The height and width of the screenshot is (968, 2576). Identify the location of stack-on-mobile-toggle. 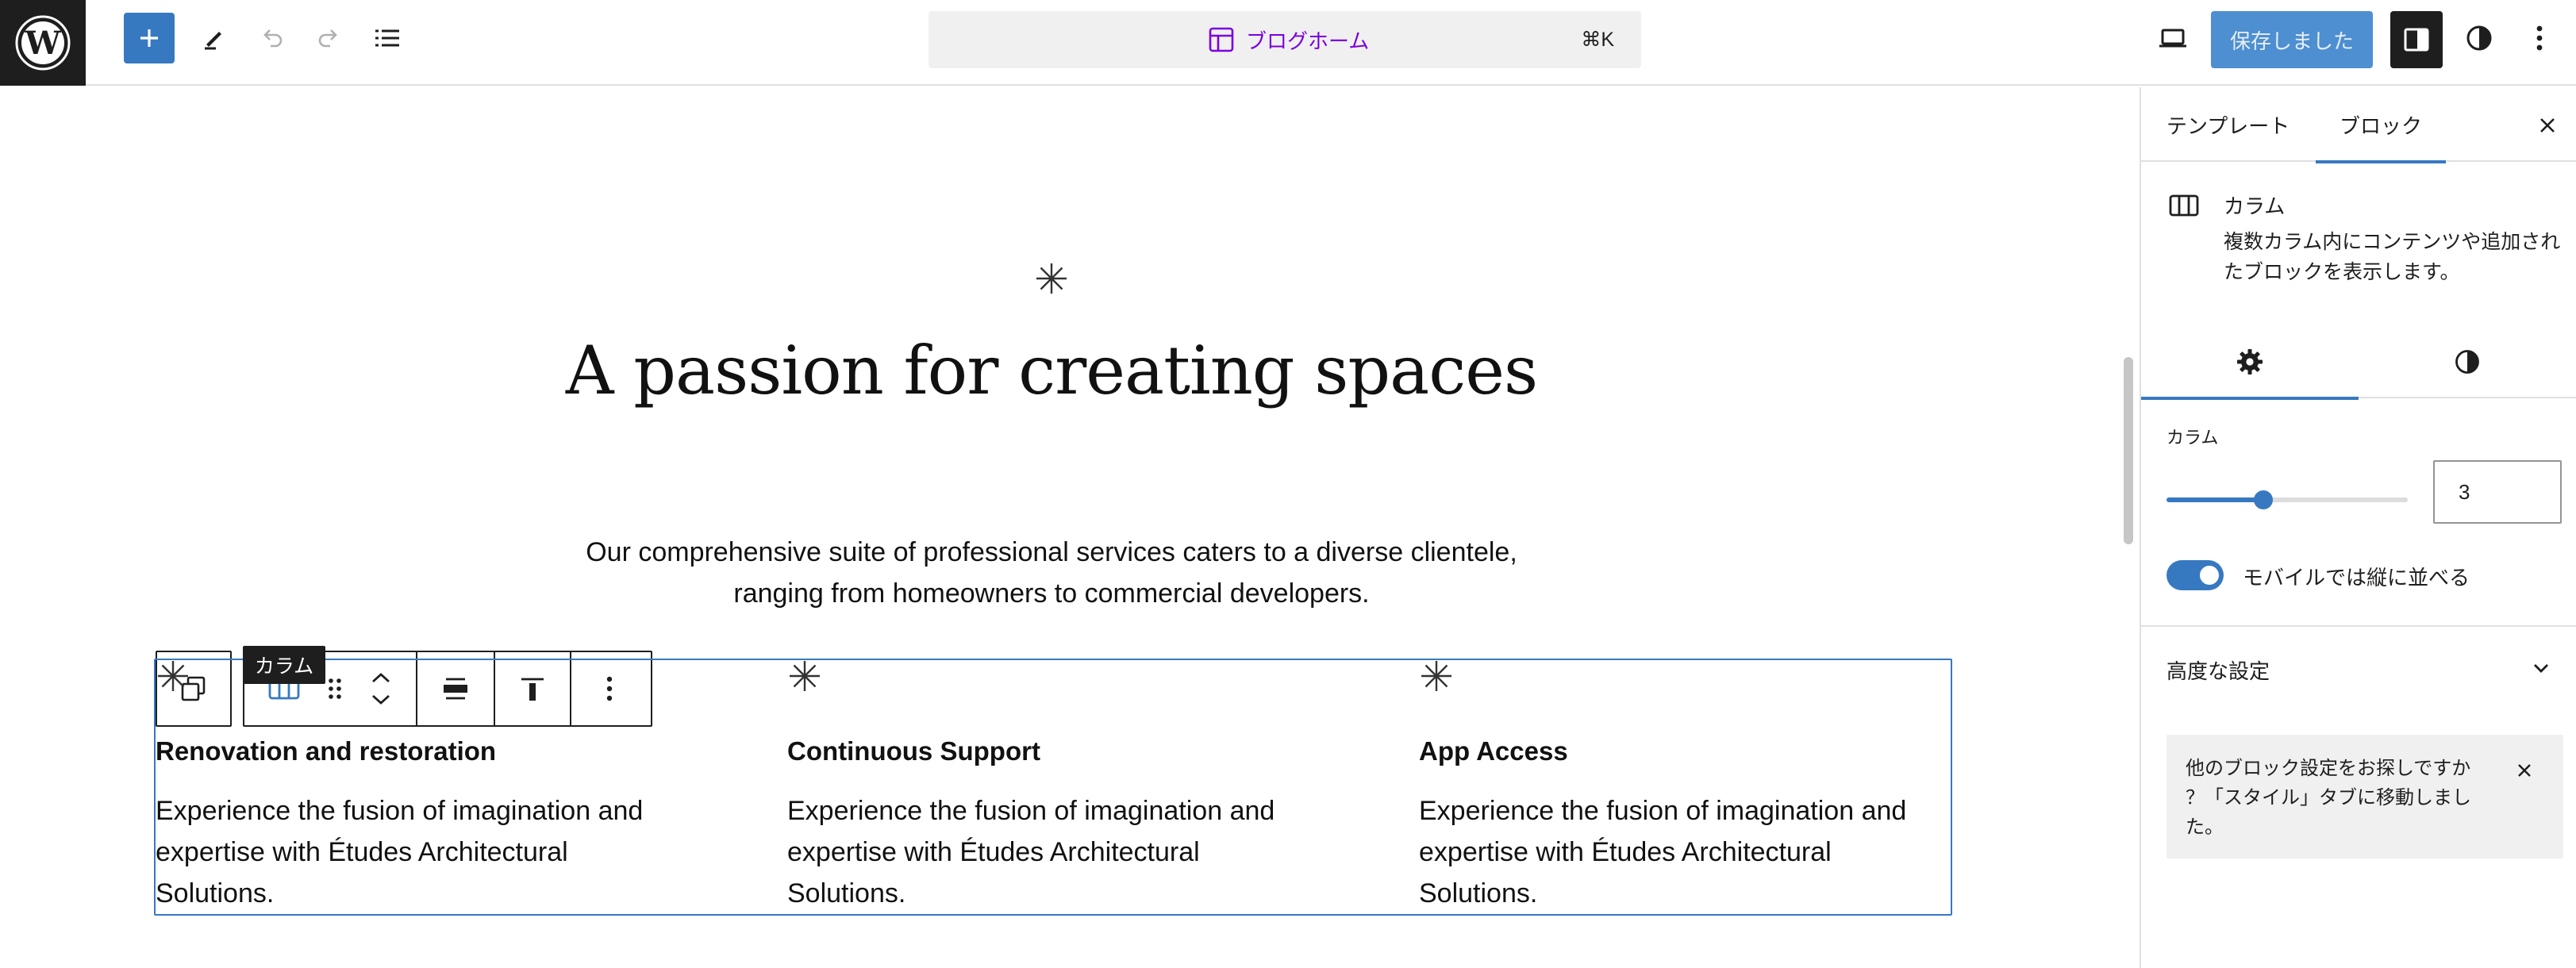
(2195, 575).